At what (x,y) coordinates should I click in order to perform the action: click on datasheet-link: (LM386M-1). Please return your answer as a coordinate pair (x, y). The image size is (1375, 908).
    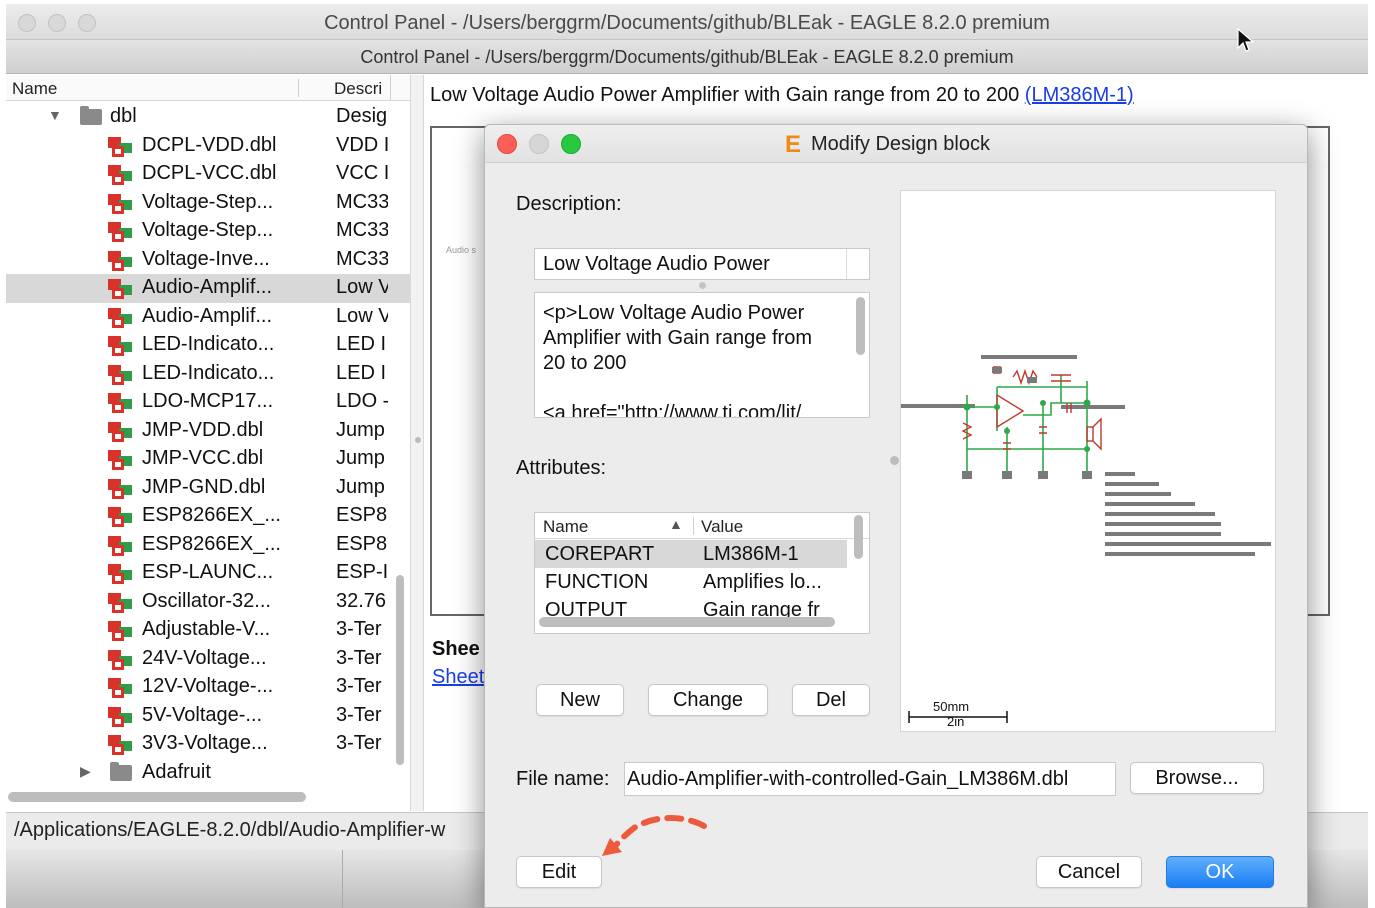
    Looking at the image, I should click on (1079, 95).